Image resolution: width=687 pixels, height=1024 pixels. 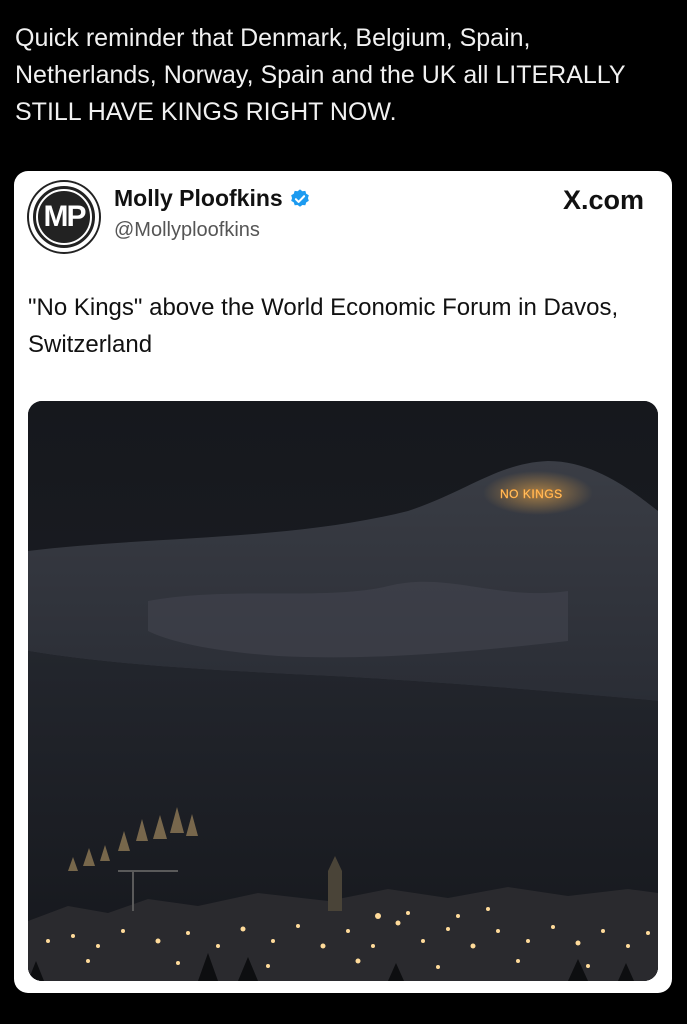 I want to click on avatar: MP, so click(x=64, y=217).